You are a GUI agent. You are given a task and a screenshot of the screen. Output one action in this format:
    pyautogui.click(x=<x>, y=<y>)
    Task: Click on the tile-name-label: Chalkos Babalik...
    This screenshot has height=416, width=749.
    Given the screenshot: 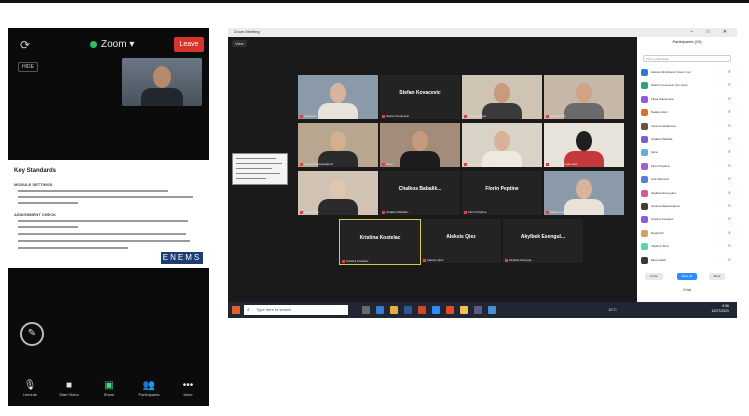 What is the action you would take?
    pyautogui.click(x=396, y=212)
    